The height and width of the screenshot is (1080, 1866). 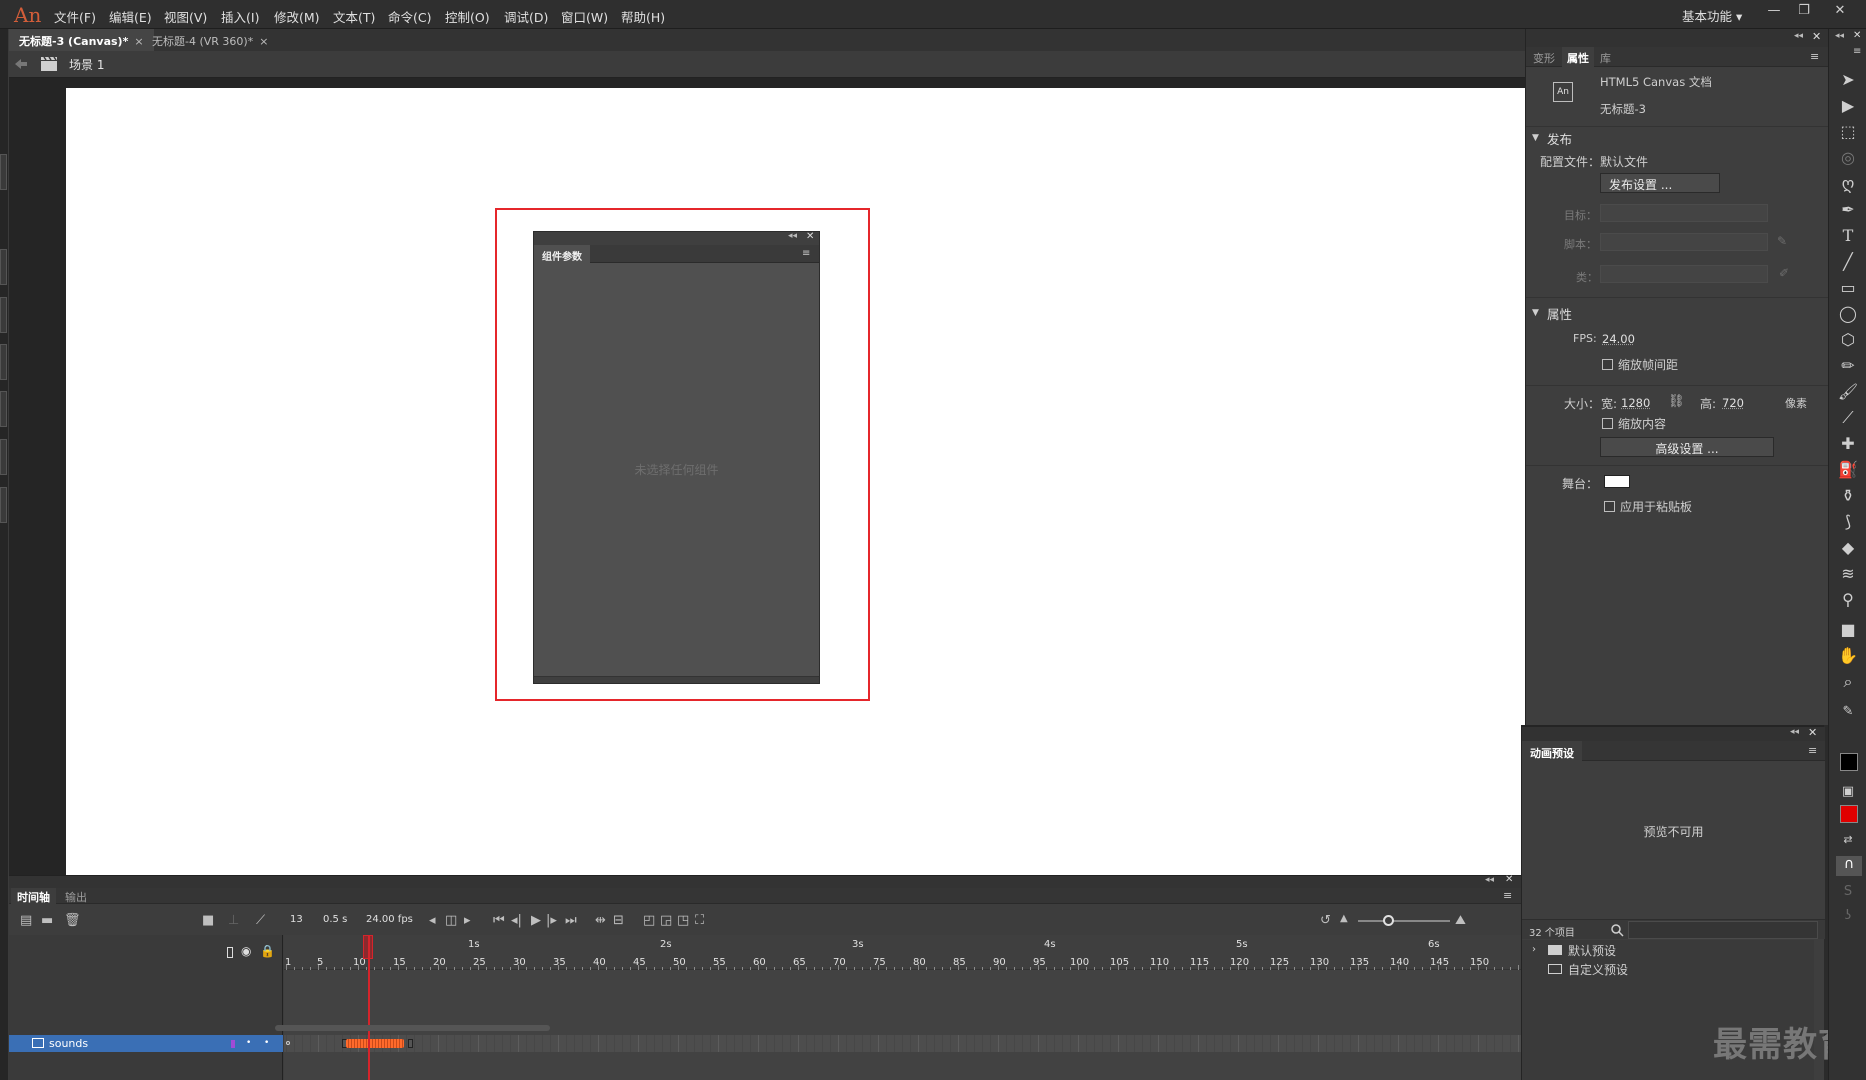 What do you see at coordinates (1849, 762) in the screenshot?
I see `stroke-color-swatch` at bounding box center [1849, 762].